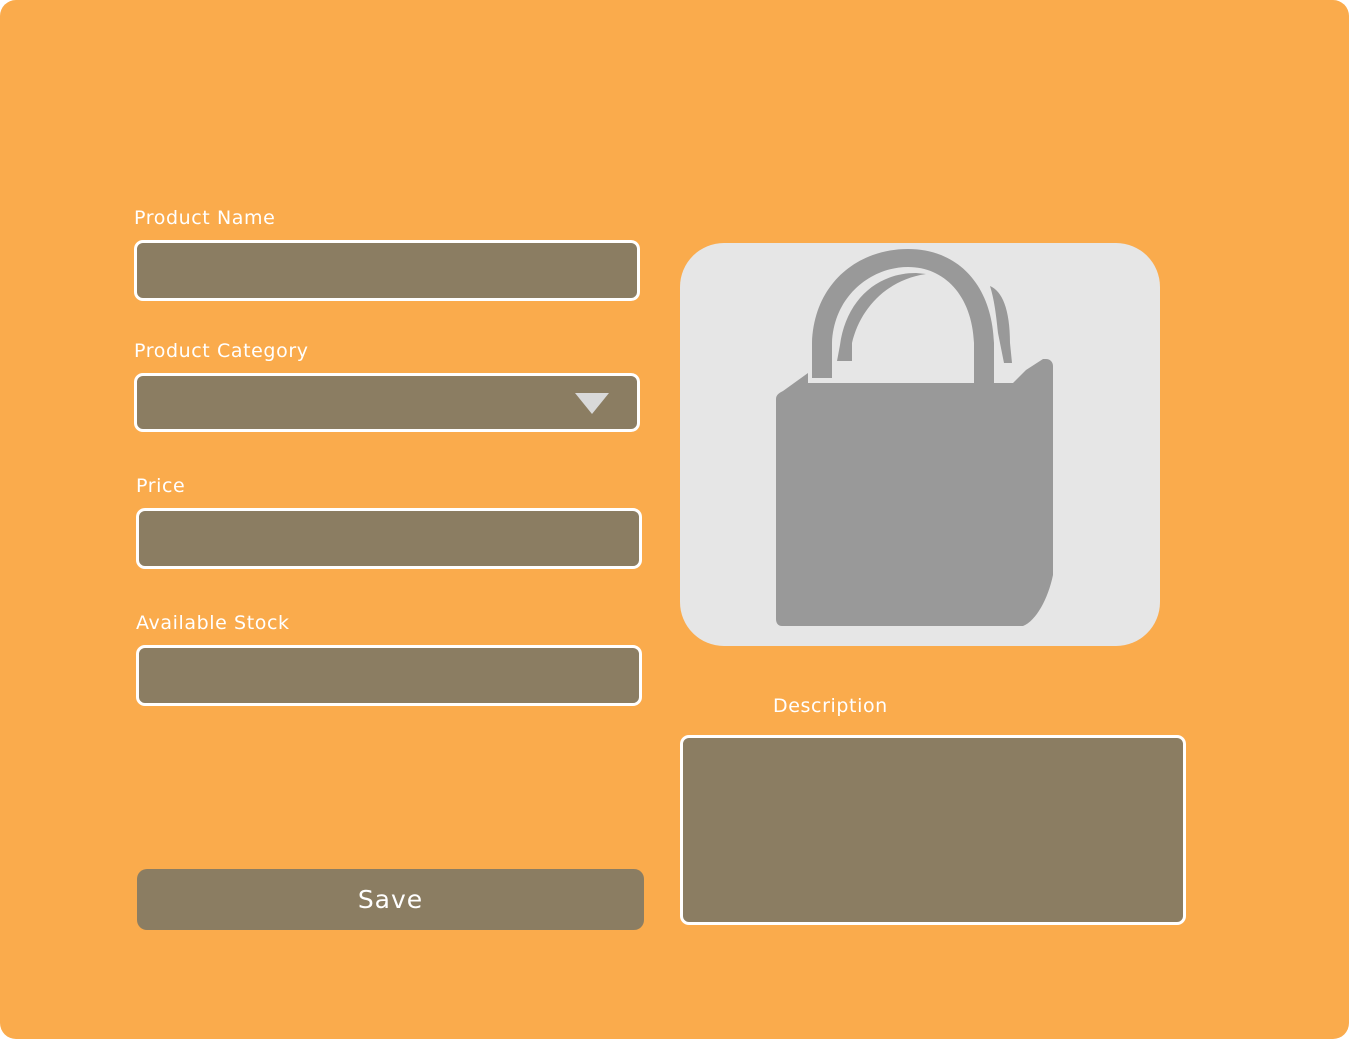  I want to click on description-label: Description, so click(830, 706).